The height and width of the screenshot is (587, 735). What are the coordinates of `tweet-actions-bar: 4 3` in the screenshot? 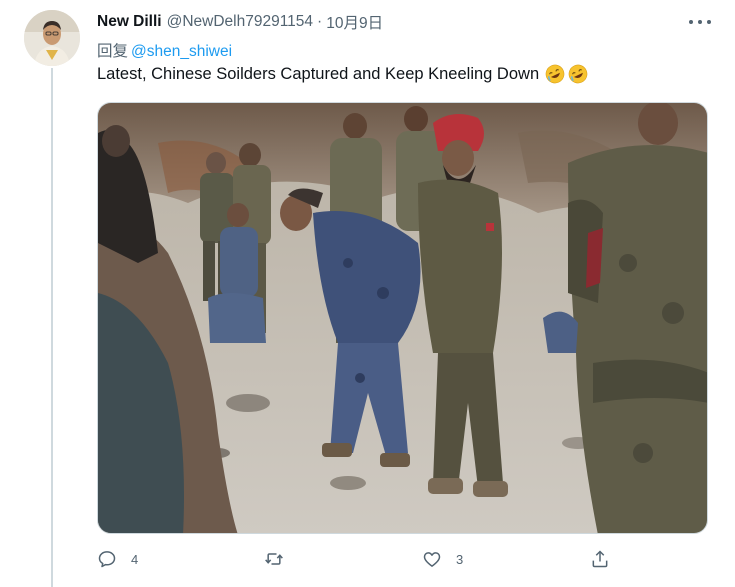 It's located at (357, 562).